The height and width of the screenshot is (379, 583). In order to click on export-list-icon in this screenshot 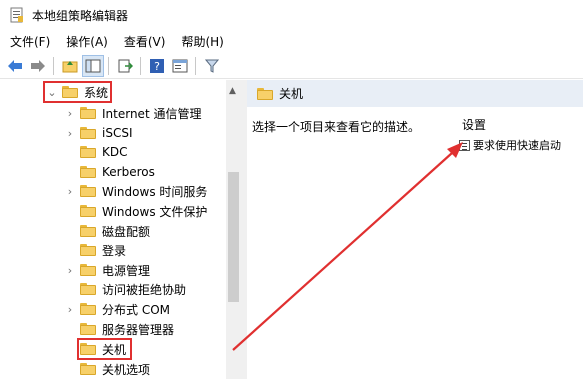, I will do `click(125, 65)`.